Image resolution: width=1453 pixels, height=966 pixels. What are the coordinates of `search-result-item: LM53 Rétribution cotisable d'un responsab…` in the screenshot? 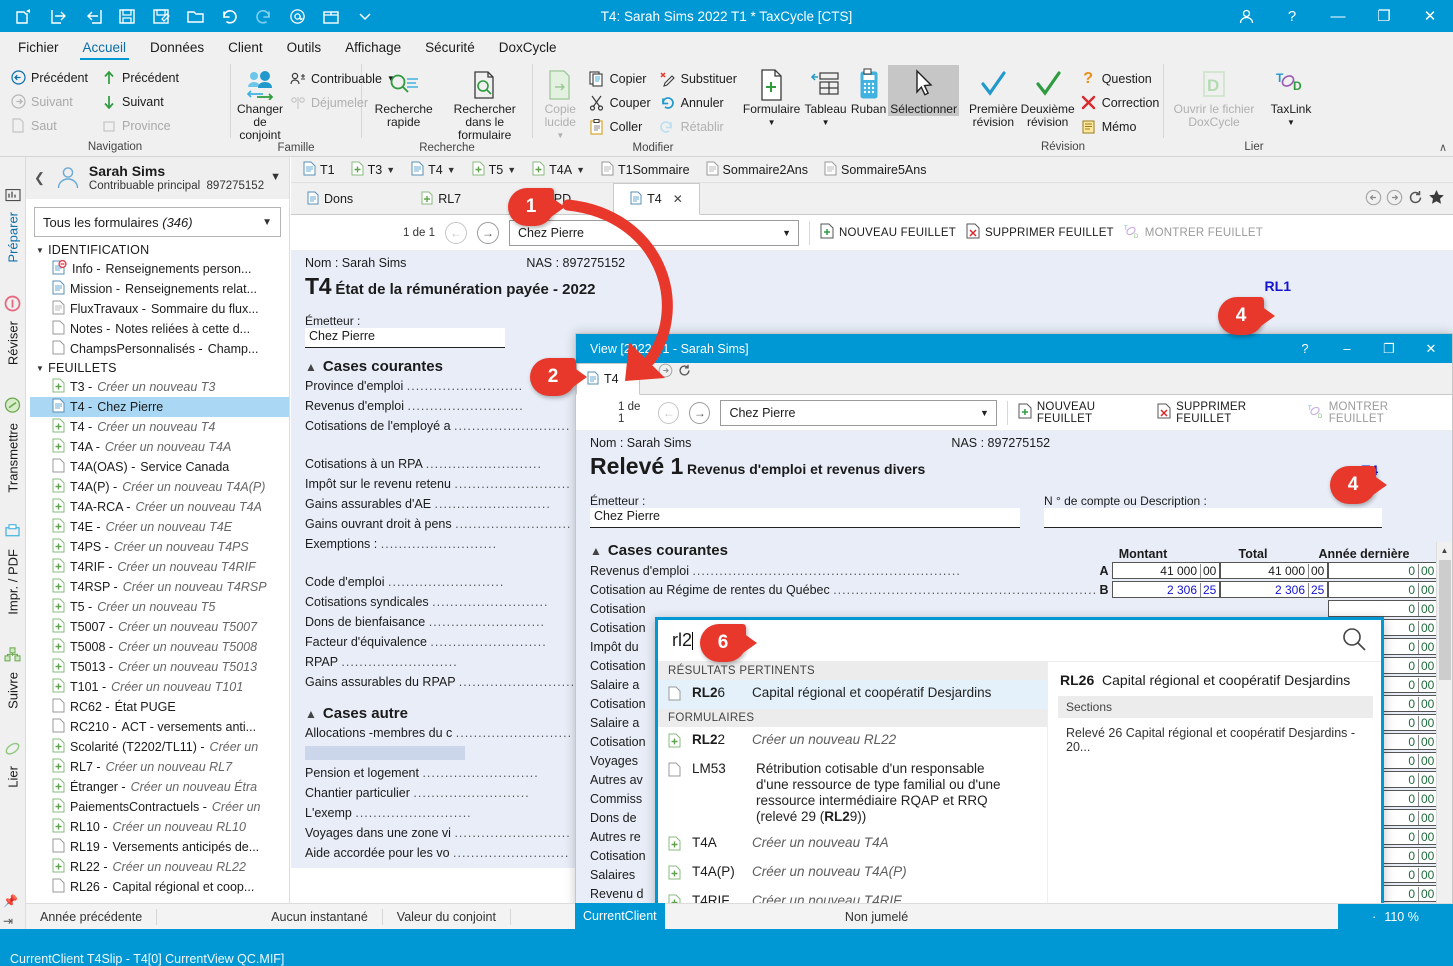 It's located at (852, 793).